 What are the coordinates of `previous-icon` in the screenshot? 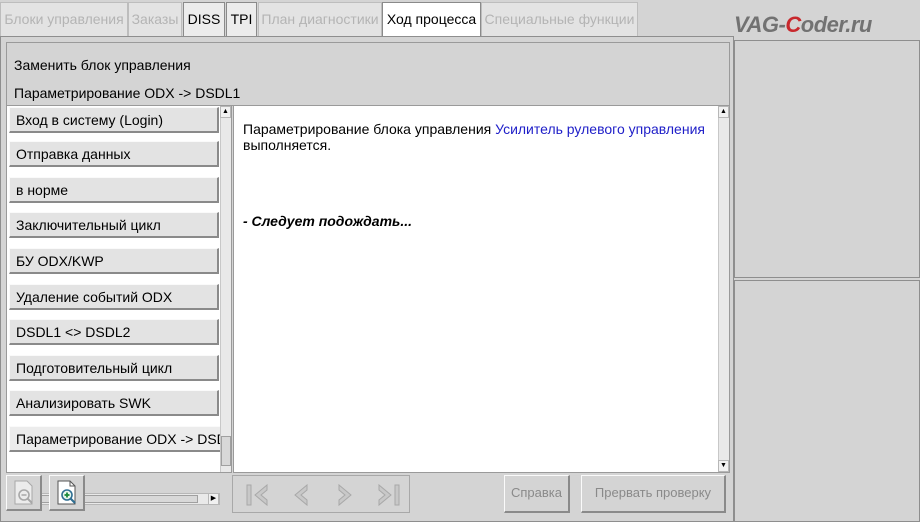 It's located at (301, 495).